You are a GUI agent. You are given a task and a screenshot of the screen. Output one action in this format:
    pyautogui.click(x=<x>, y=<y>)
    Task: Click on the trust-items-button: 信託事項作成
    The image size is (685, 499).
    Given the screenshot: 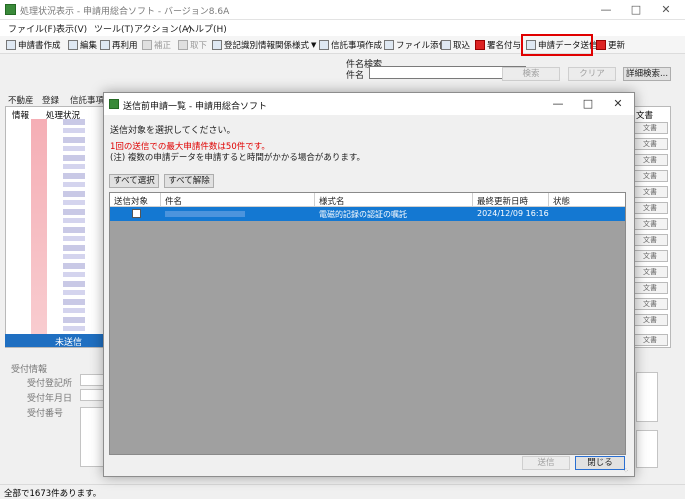 What is the action you would take?
    pyautogui.click(x=350, y=45)
    